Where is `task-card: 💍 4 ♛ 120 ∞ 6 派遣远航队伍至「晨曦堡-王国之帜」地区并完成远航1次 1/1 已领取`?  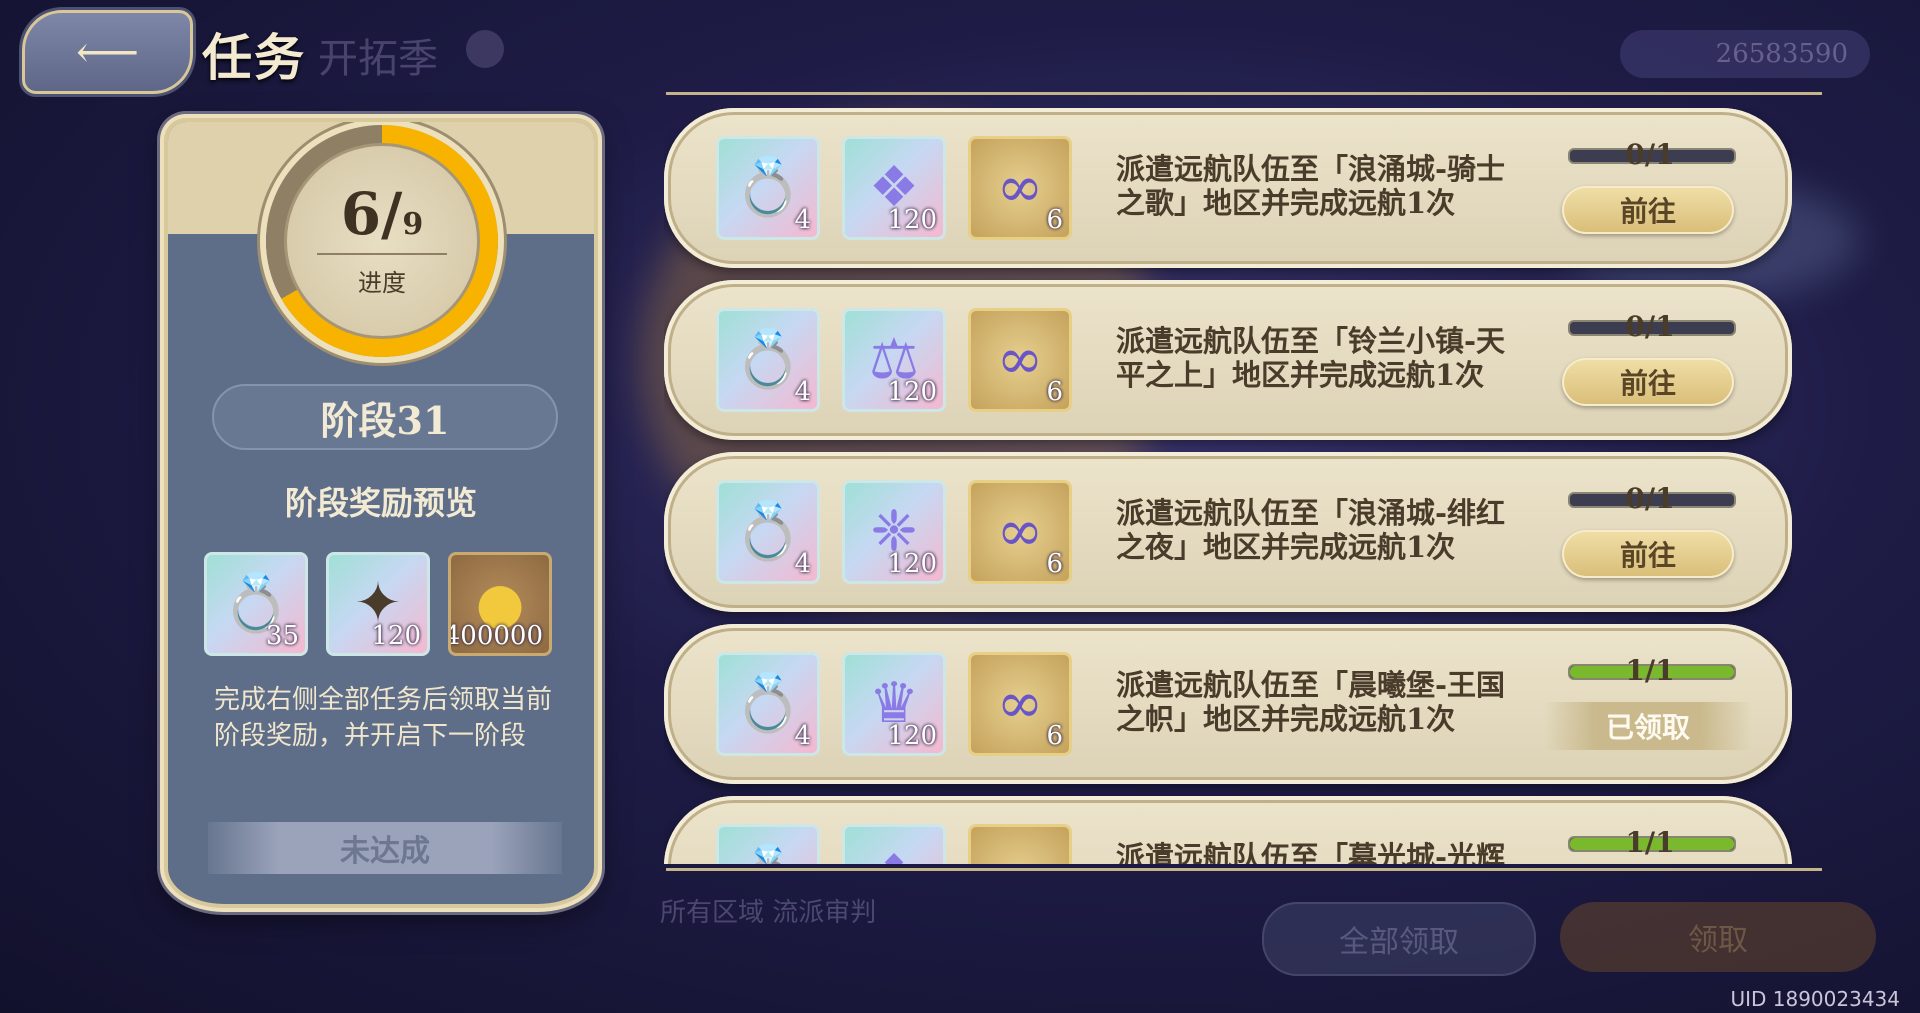 task-card: 💍 4 ♛ 120 ∞ 6 派遣远航队伍至「晨曦堡-王国之帜」地区并完成远航1次 1/1 已领取 is located at coordinates (1228, 704).